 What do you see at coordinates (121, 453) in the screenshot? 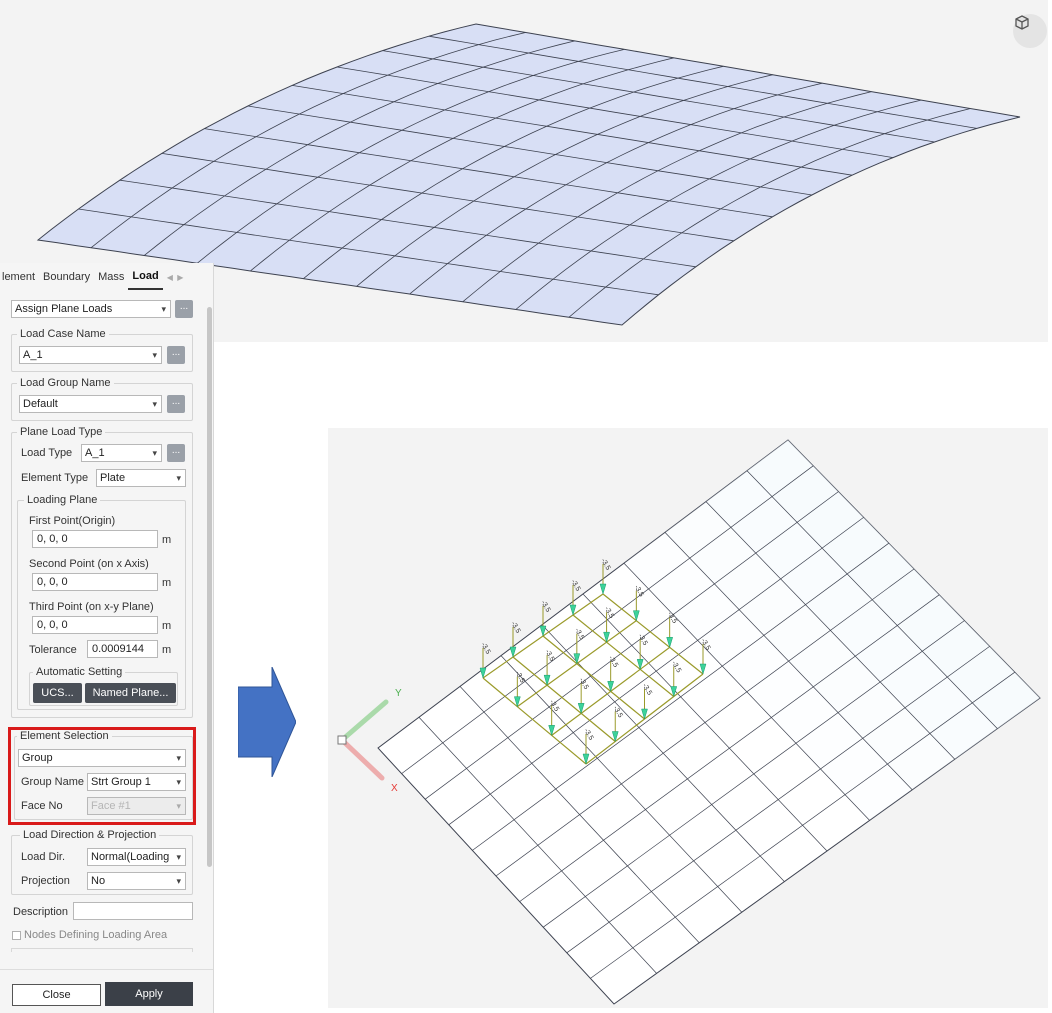
I see `load-type-select: A_1 ▾` at bounding box center [121, 453].